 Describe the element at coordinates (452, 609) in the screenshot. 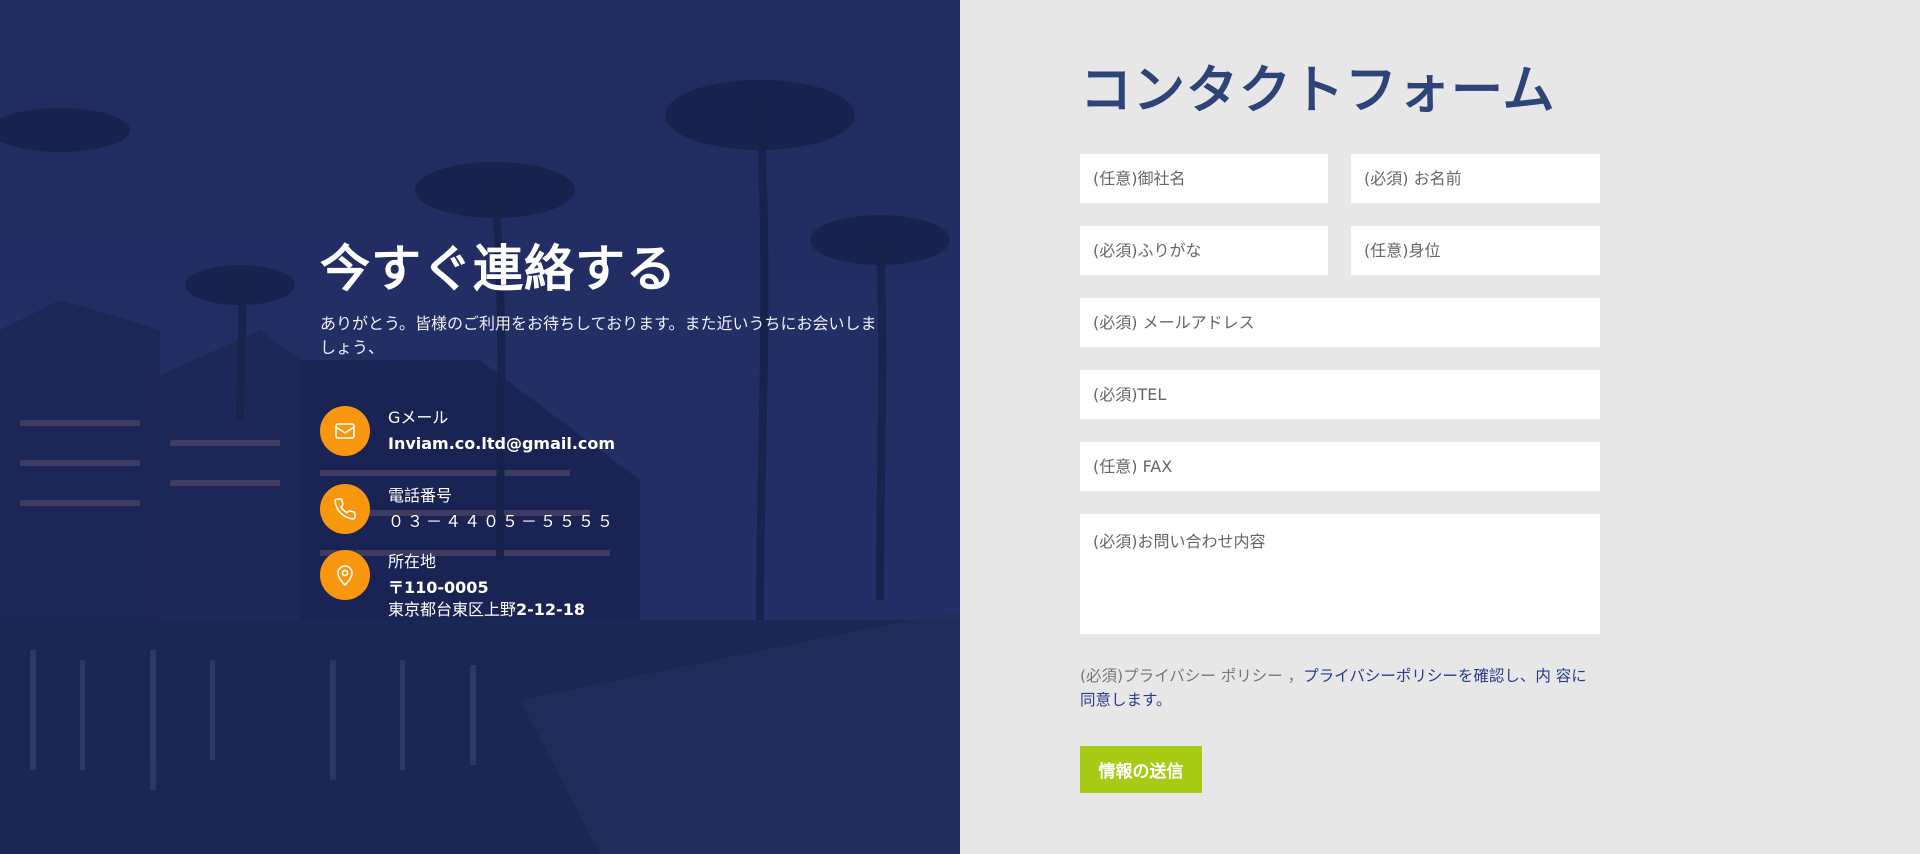

I see `street-address-prefix: 東京都台東区上野` at that location.